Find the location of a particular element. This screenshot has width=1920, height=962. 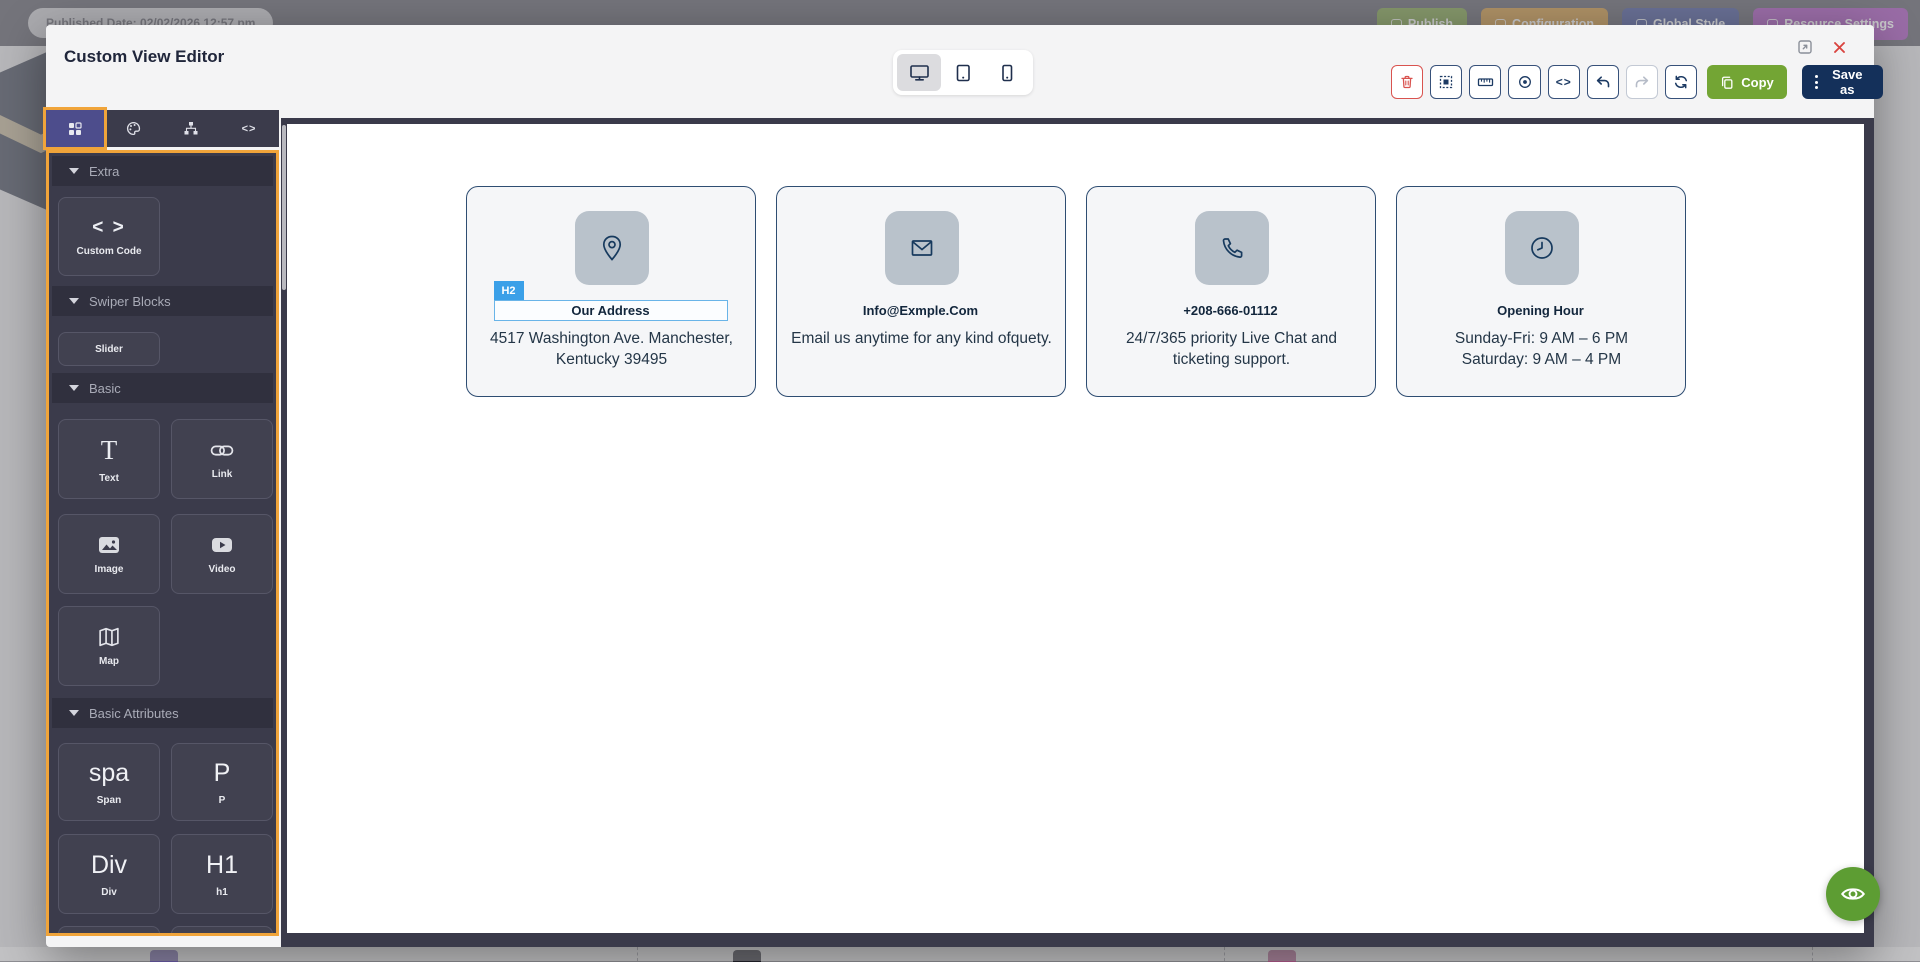

copy-label: Copy is located at coordinates (1757, 82).